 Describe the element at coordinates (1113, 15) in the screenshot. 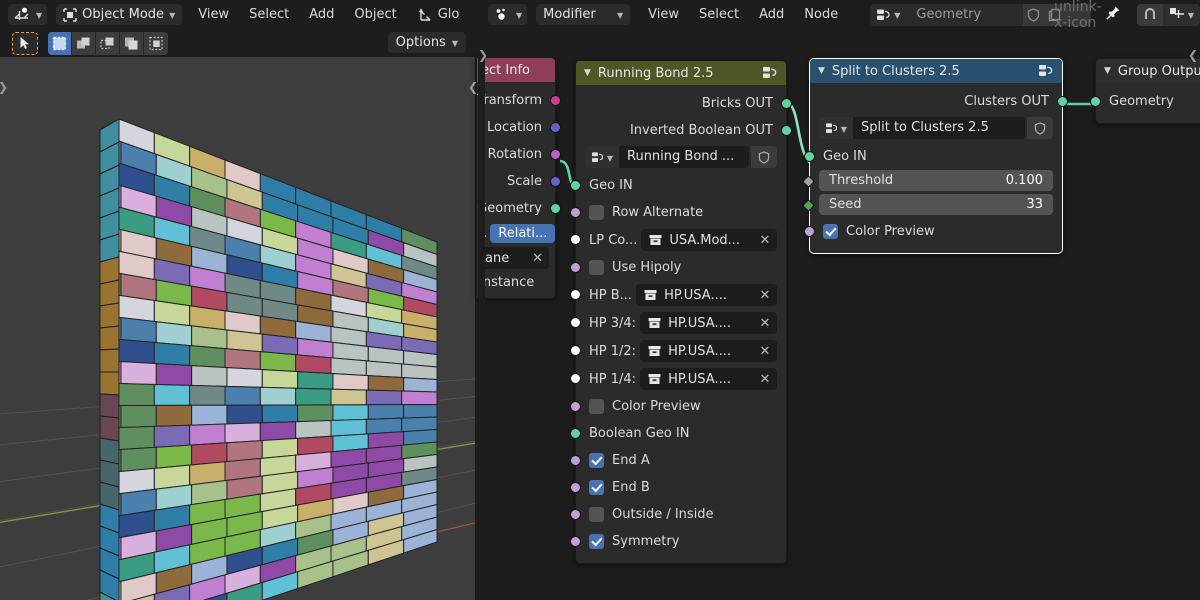

I see `pin-button` at that location.